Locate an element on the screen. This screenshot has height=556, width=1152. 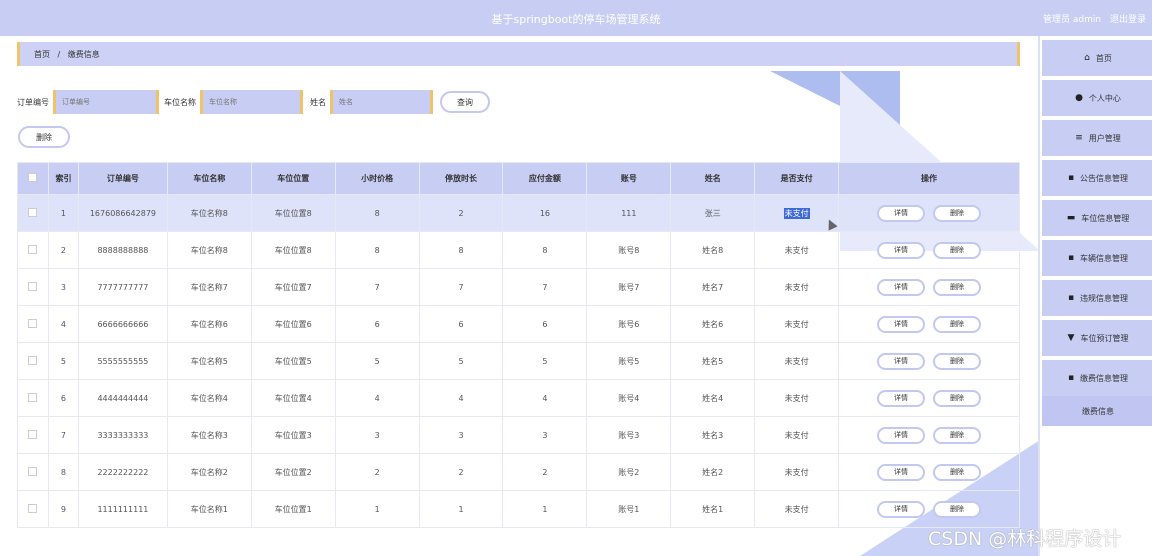
table-row: 6 4444444444 车位名称4 车位位置4 4 4 4 账号4 姓名4 未支付 详情 删除 is located at coordinates (518, 398).